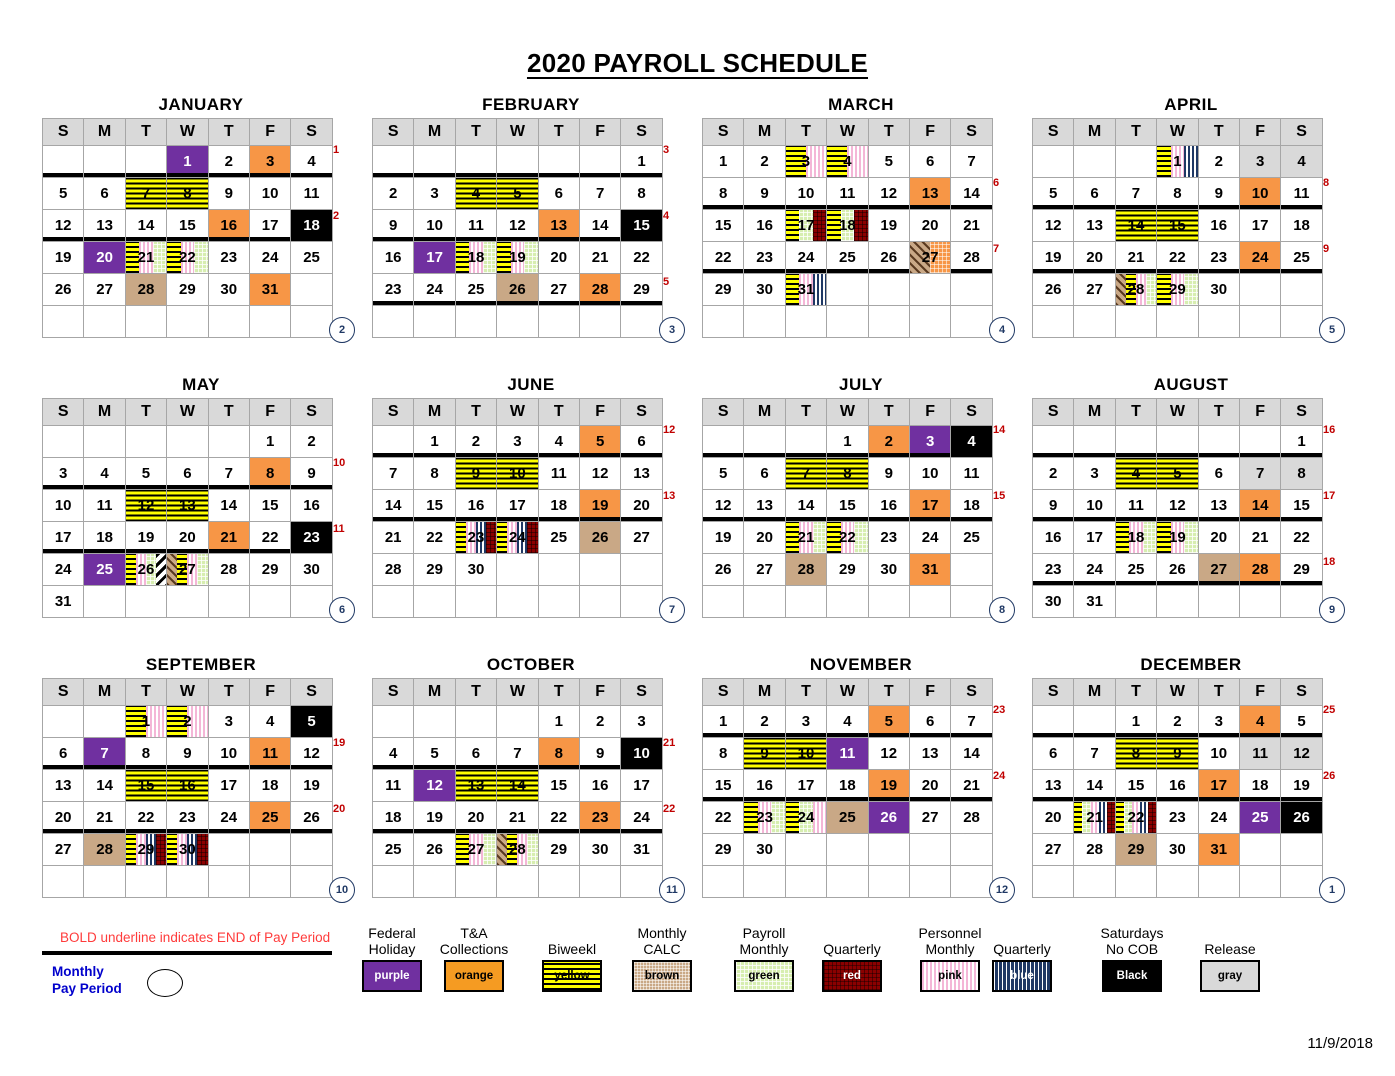  What do you see at coordinates (1177, 193) in the screenshot?
I see `day-cell: 8` at bounding box center [1177, 193].